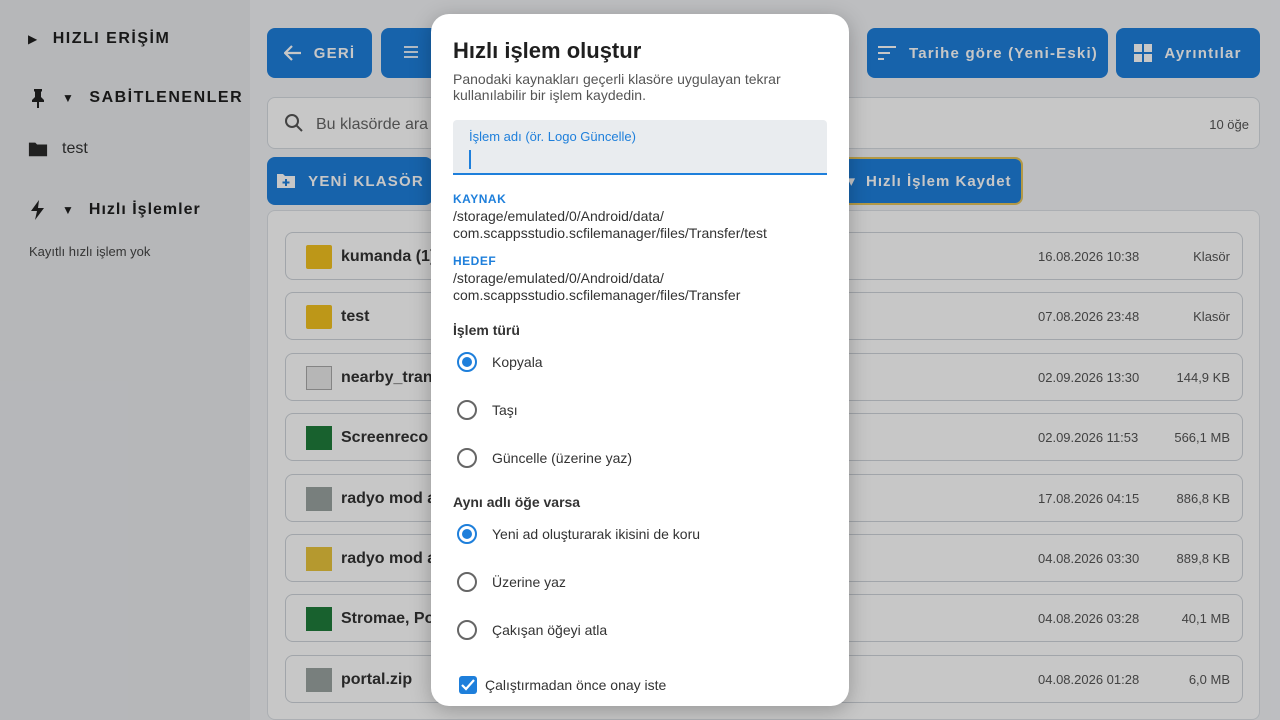 The height and width of the screenshot is (720, 1280). I want to click on confirm-checkbox-row: Çalıştırmadan önce onay iste, so click(562, 685).